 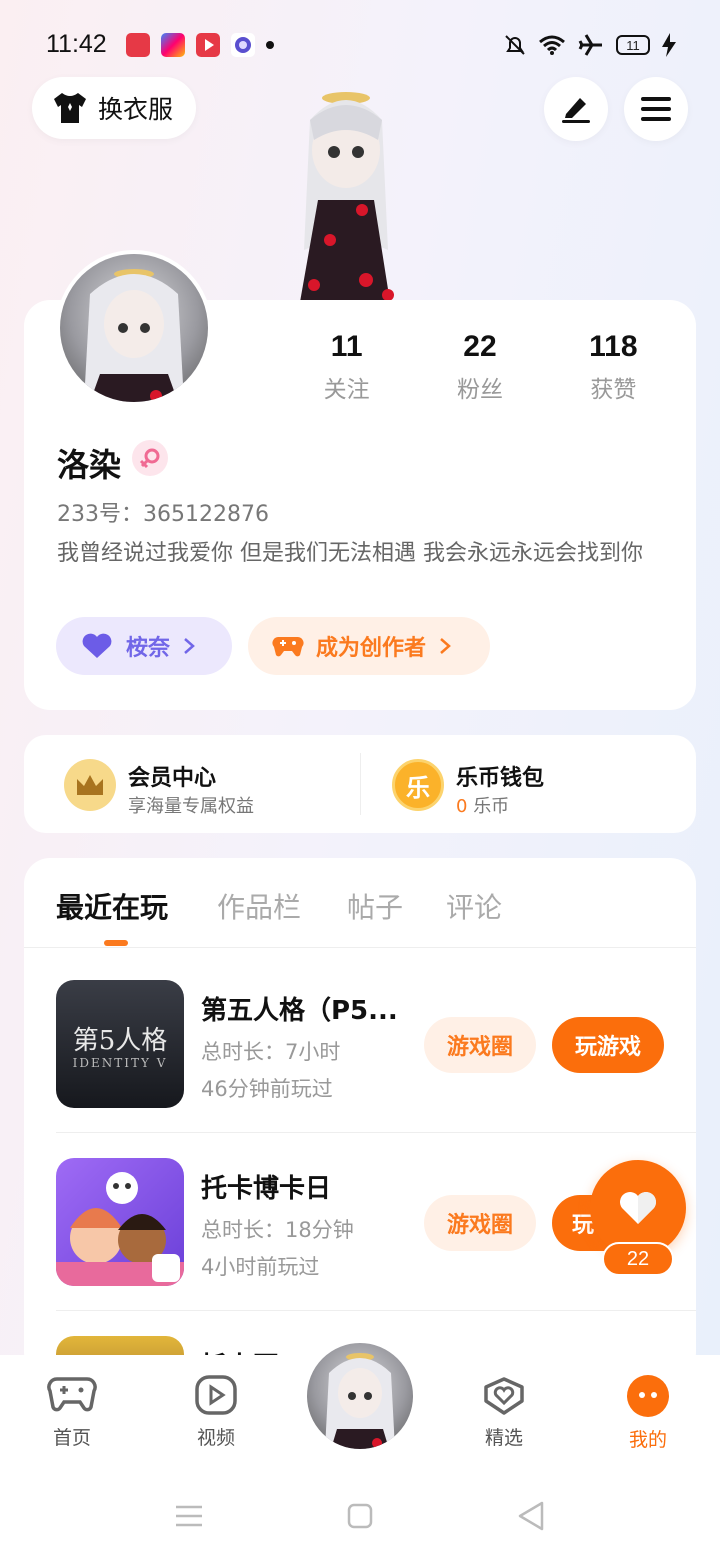 What do you see at coordinates (270, 45) in the screenshot?
I see `notification-dot` at bounding box center [270, 45].